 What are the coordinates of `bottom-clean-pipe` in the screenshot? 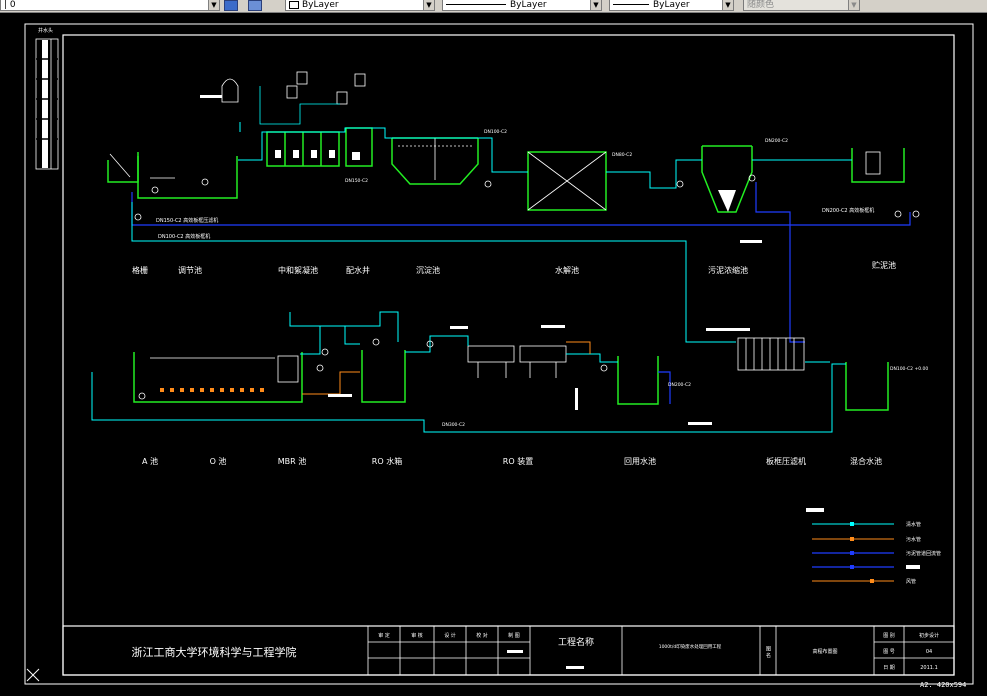 It's located at (330, 340).